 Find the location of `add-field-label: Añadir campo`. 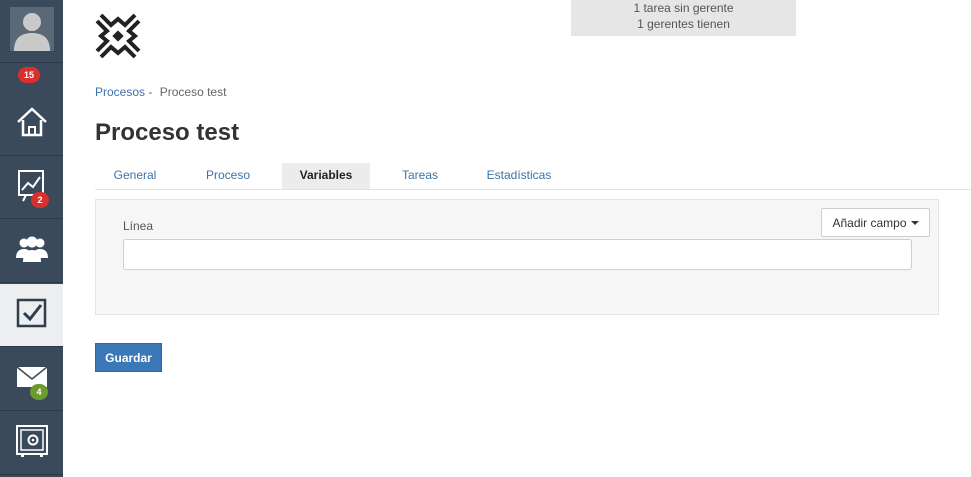

add-field-label: Añadir campo is located at coordinates (869, 222).